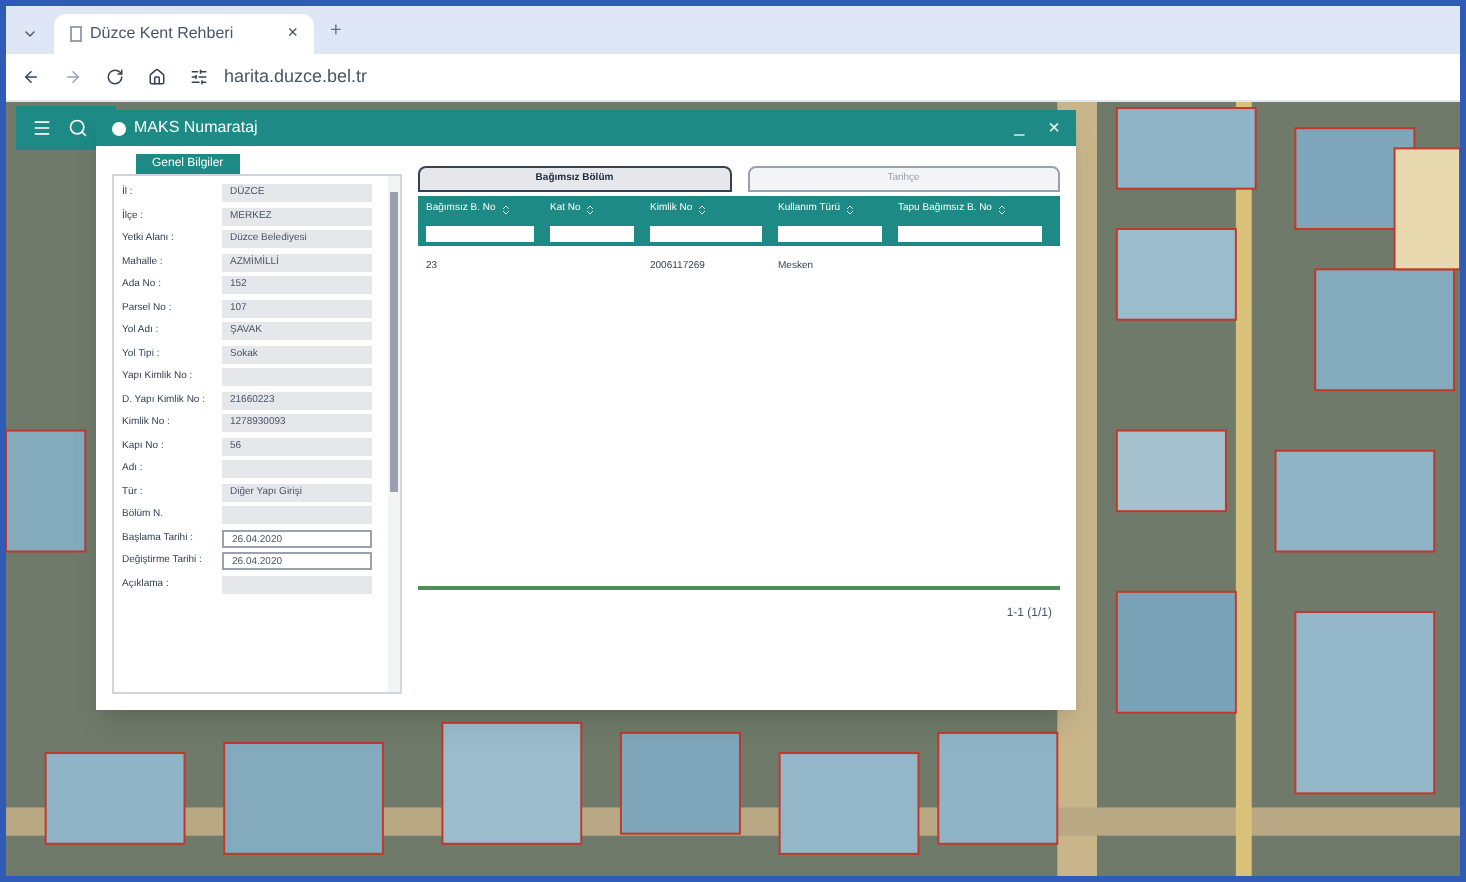 The image size is (1466, 882). I want to click on browser-tab: Düzce Kent Rehberi ×, so click(184, 34).